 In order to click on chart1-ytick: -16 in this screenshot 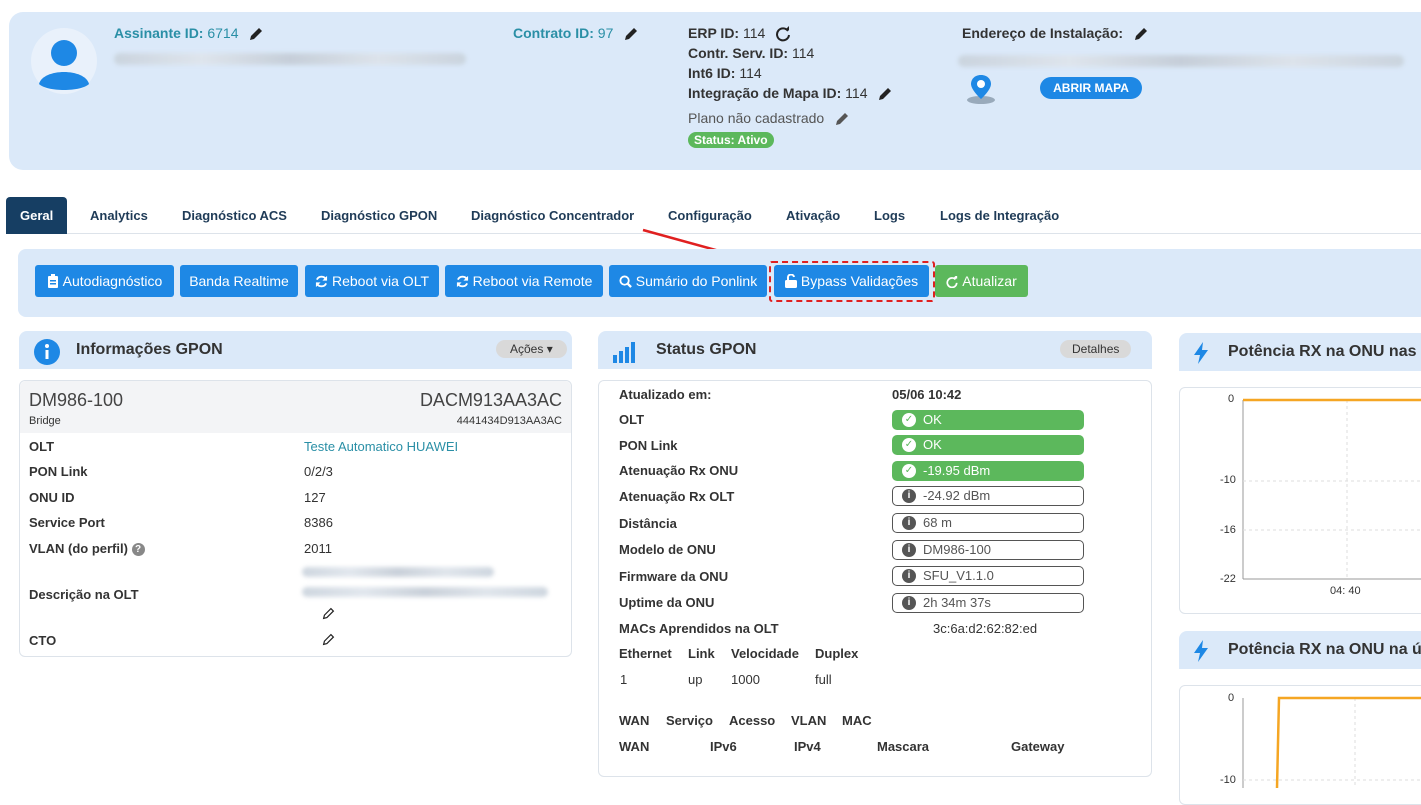, I will do `click(1228, 530)`.